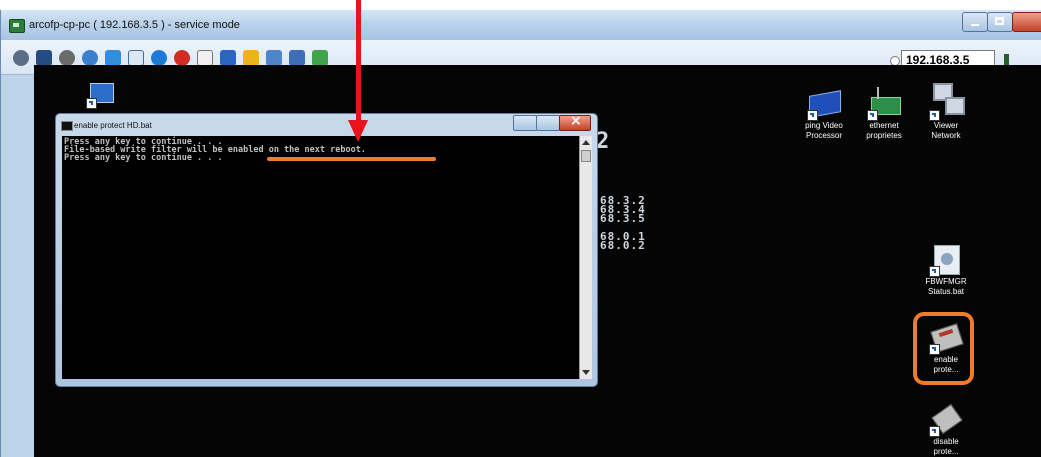  Describe the element at coordinates (17, 26) in the screenshot. I see `remote-app-icon` at that location.